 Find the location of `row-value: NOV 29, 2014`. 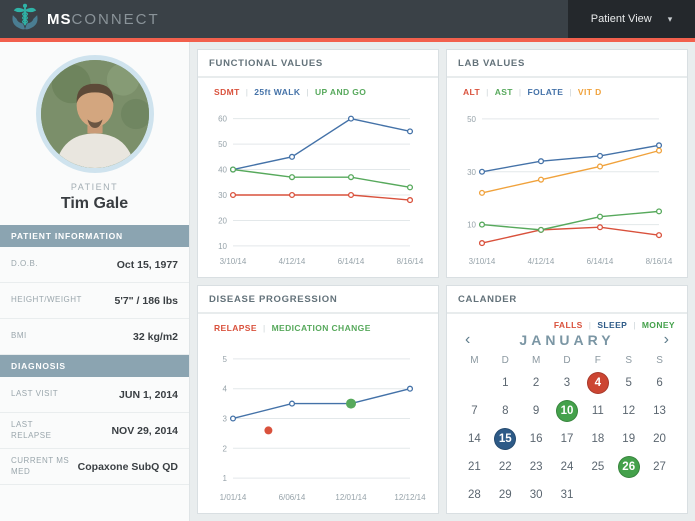

row-value: NOV 29, 2014 is located at coordinates (144, 430).